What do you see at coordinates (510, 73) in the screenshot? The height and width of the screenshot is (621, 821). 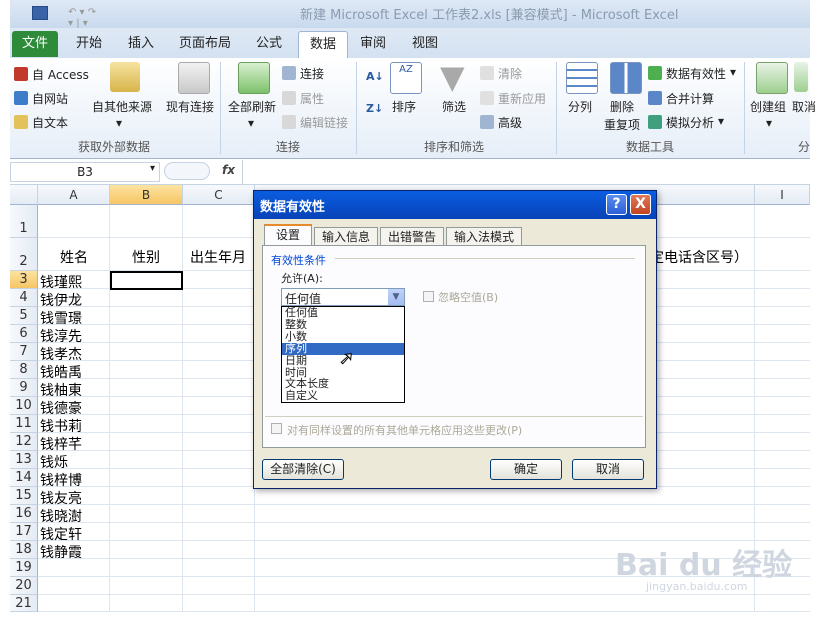 I see `clear-button: 清除` at bounding box center [510, 73].